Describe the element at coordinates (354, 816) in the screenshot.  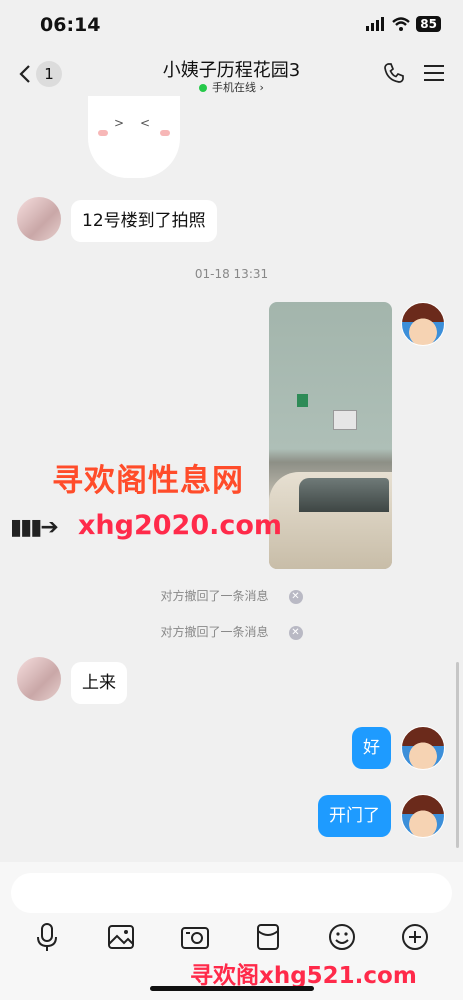
I see `message-bubble-outgoing: 开门了` at that location.